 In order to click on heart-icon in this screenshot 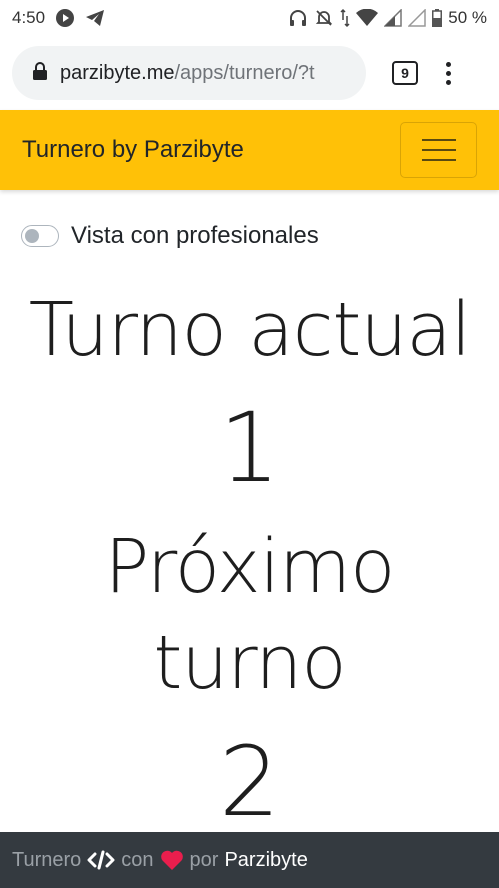, I will do `click(172, 860)`.